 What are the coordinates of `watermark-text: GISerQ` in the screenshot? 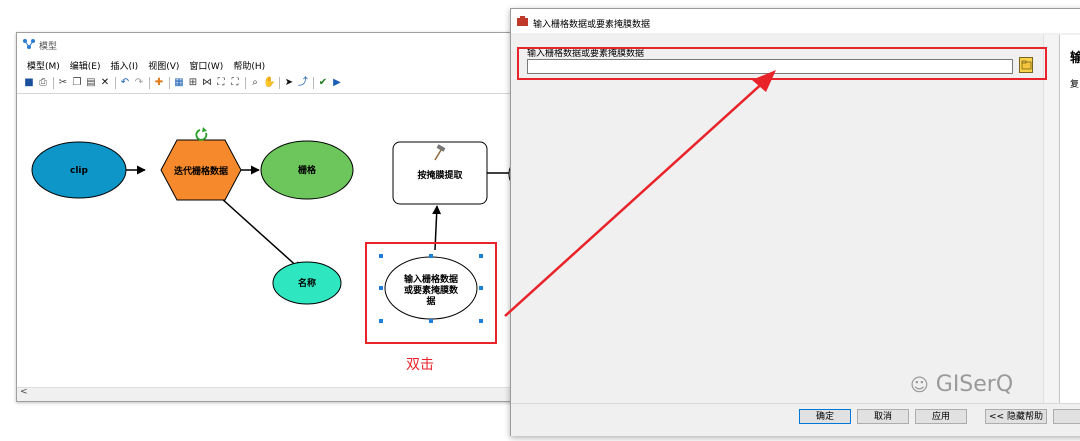 It's located at (974, 384).